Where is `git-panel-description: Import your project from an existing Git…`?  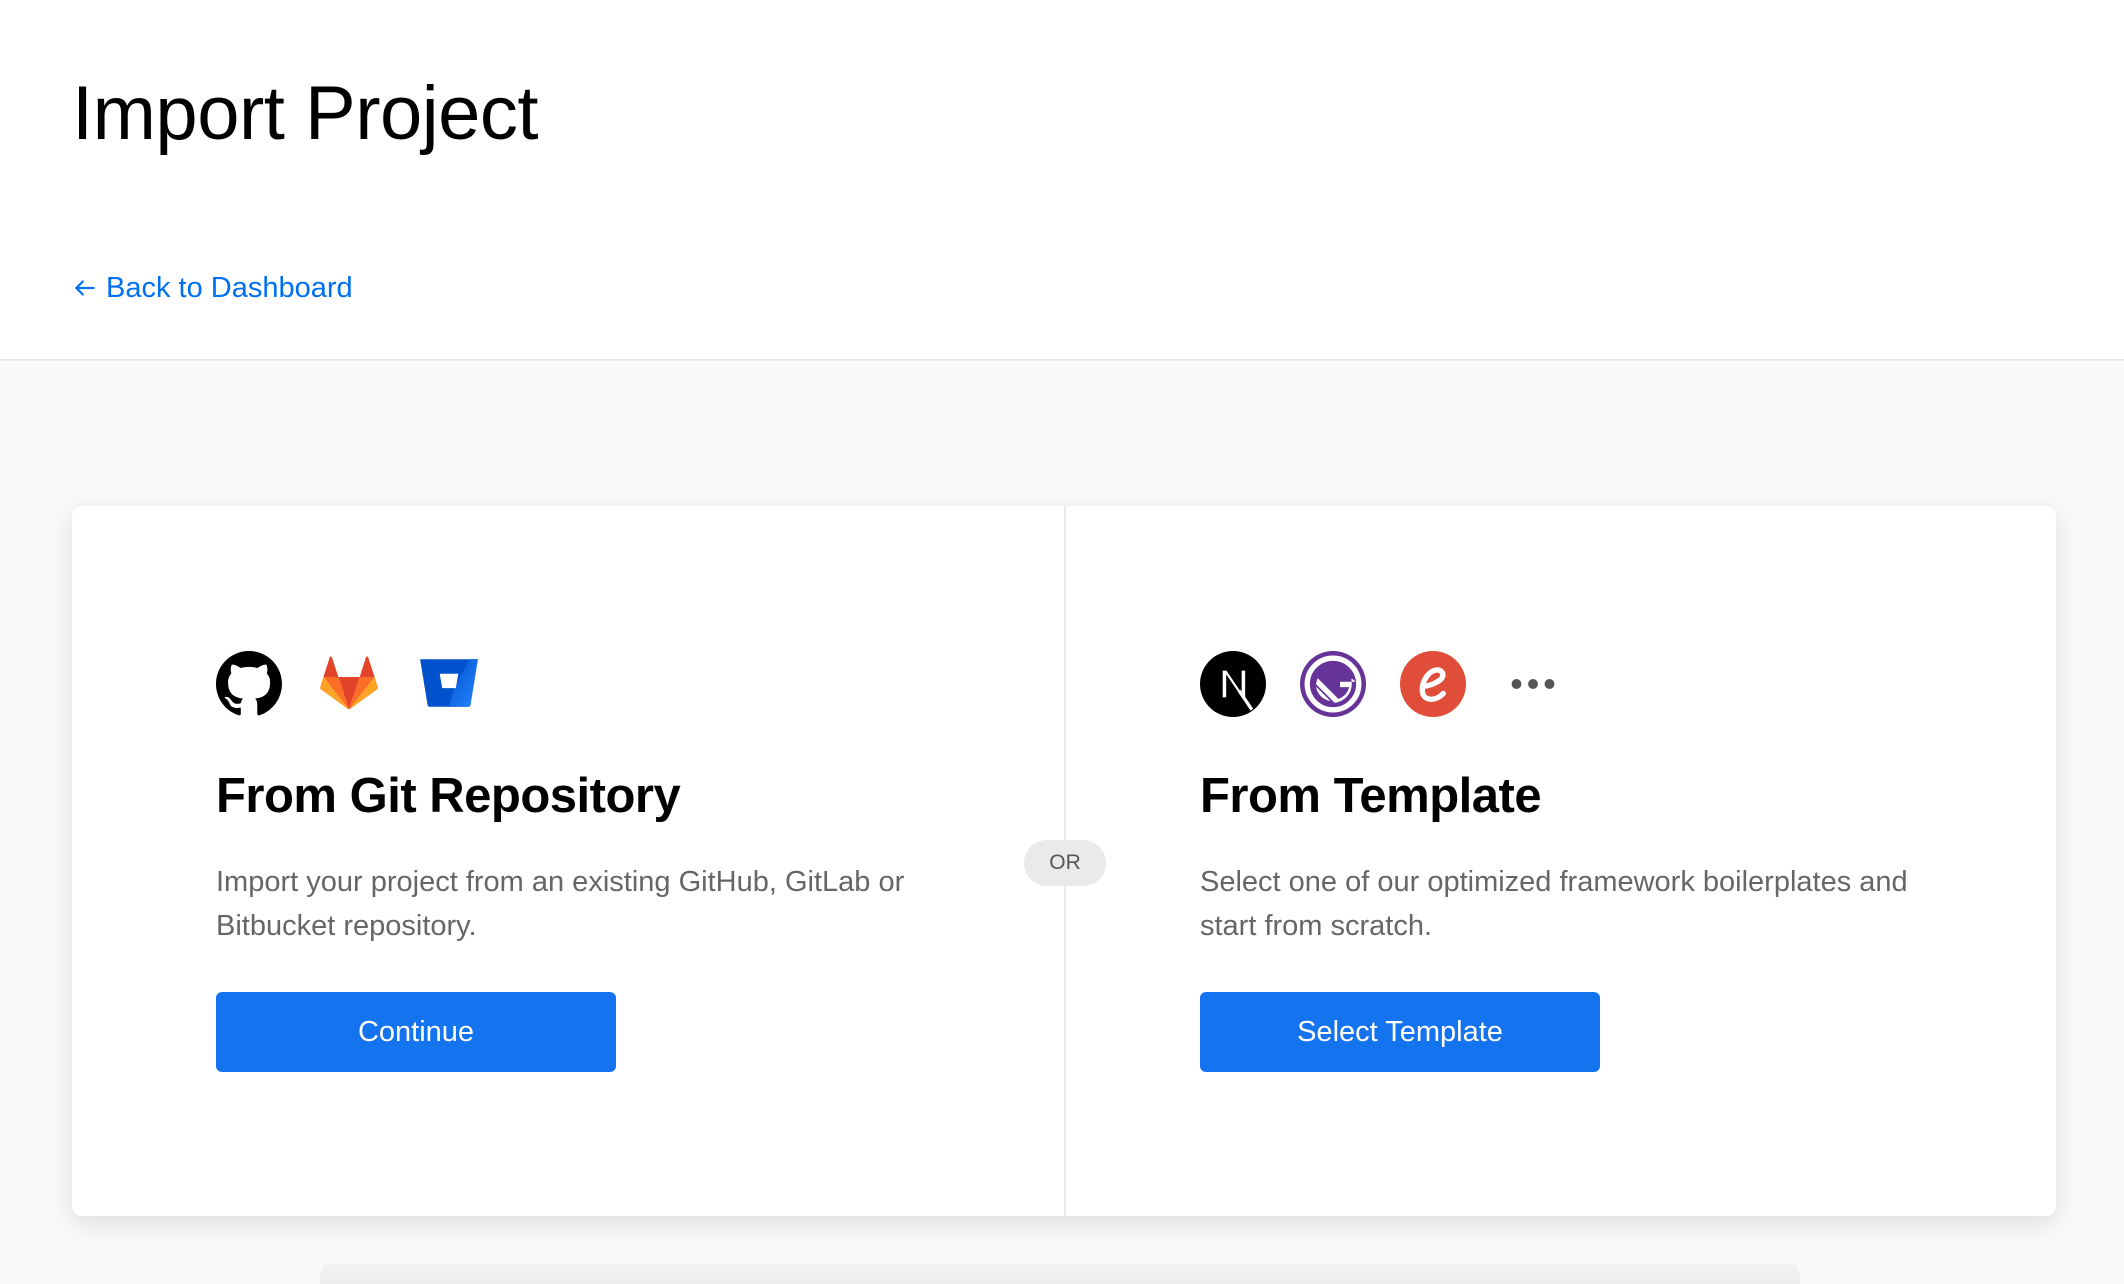
git-panel-description: Import your project from an existing Git… is located at coordinates (560, 904).